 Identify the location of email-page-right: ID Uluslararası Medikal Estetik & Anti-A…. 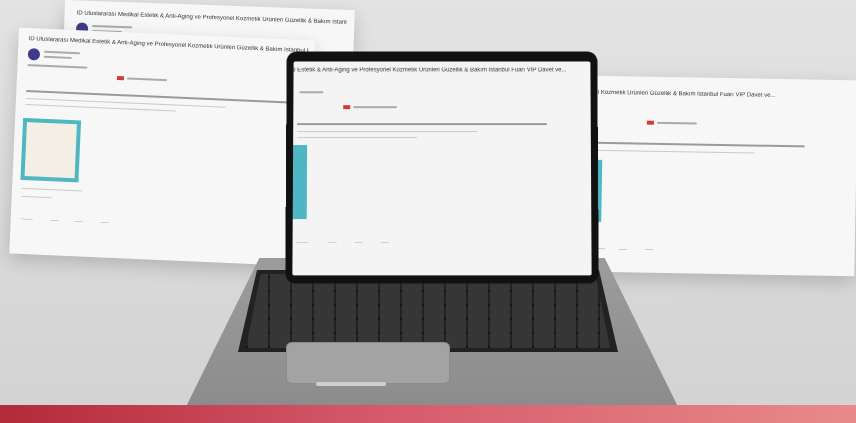
(722, 176).